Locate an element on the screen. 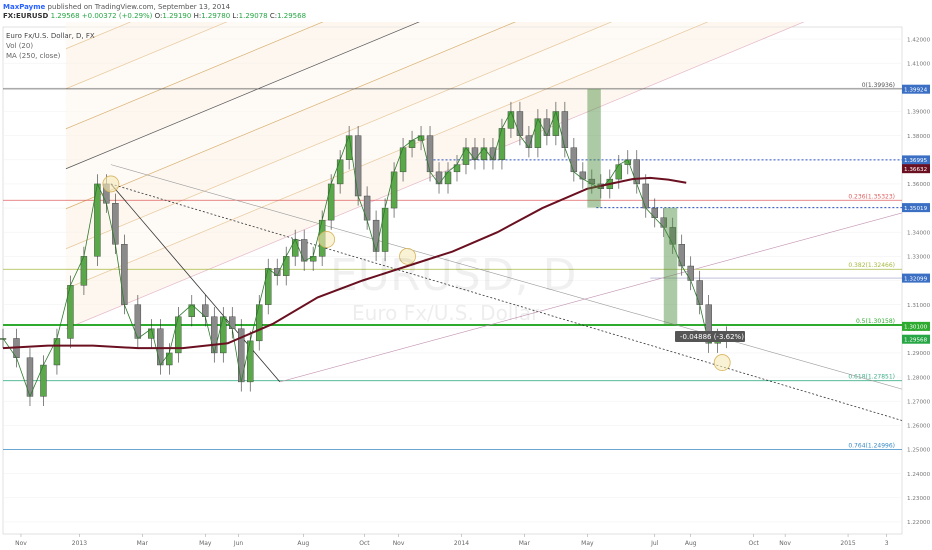 The height and width of the screenshot is (550, 932). y-tick-label: 1.41000 is located at coordinates (919, 64).